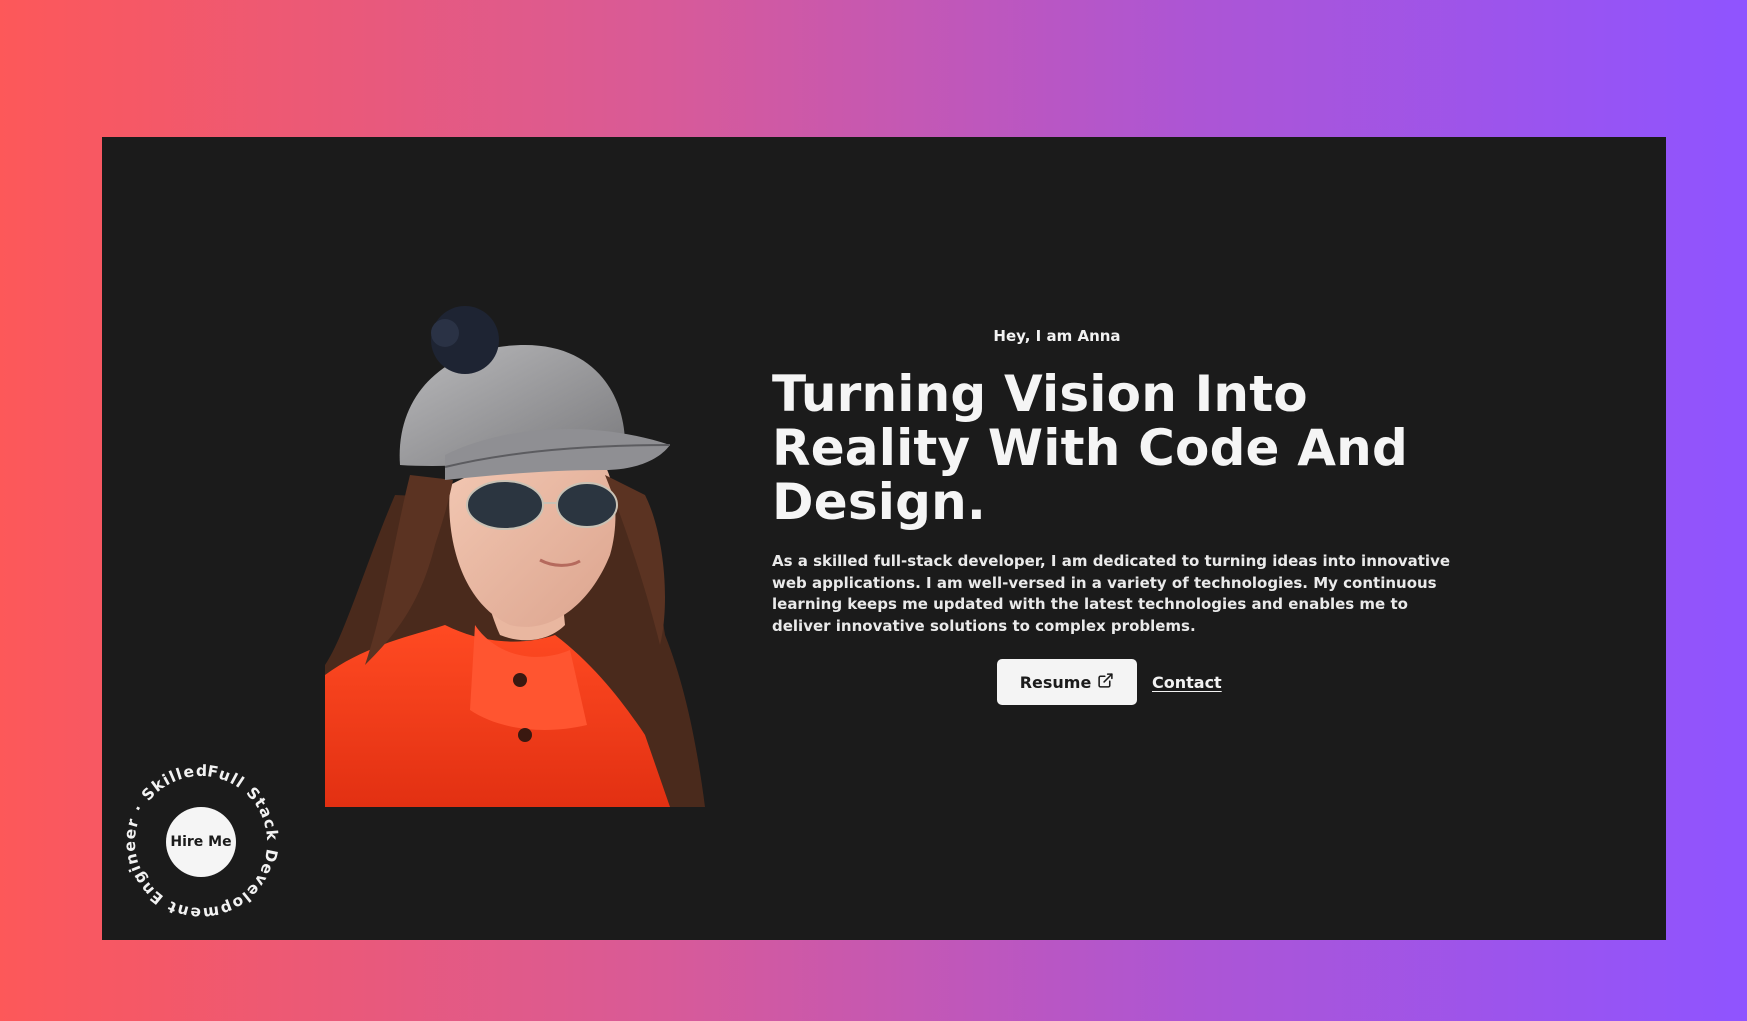 This screenshot has width=1747, height=1021. What do you see at coordinates (1055, 682) in the screenshot?
I see `resume-button-label: Resume` at bounding box center [1055, 682].